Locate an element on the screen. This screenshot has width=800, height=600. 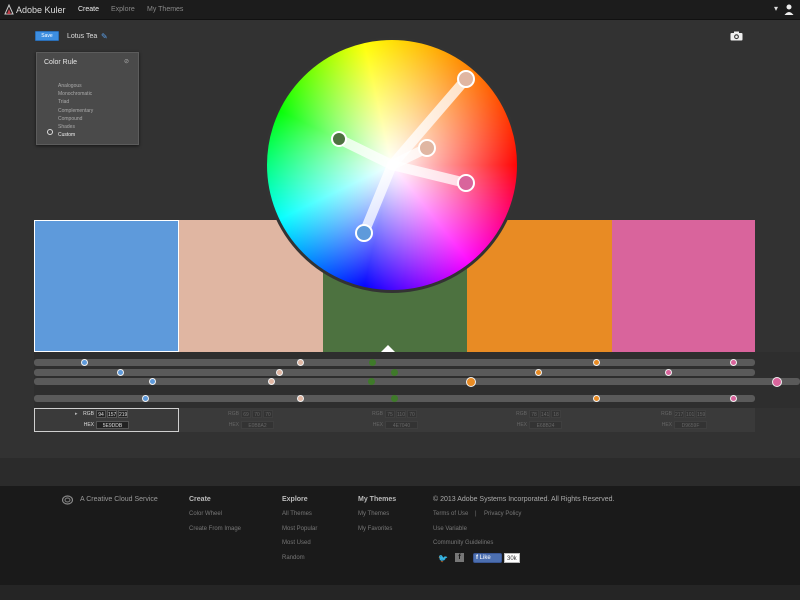
rgb-value-field: 157 is located at coordinates (112, 414).